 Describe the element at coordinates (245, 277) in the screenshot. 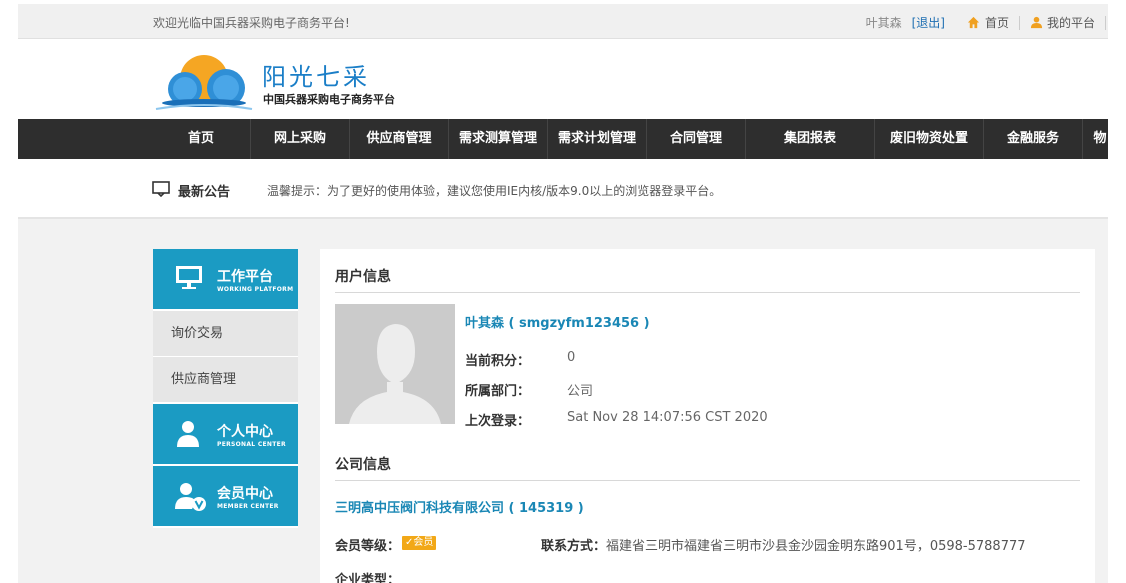

I see `sidebar-work-platform-label: 工作平台` at that location.